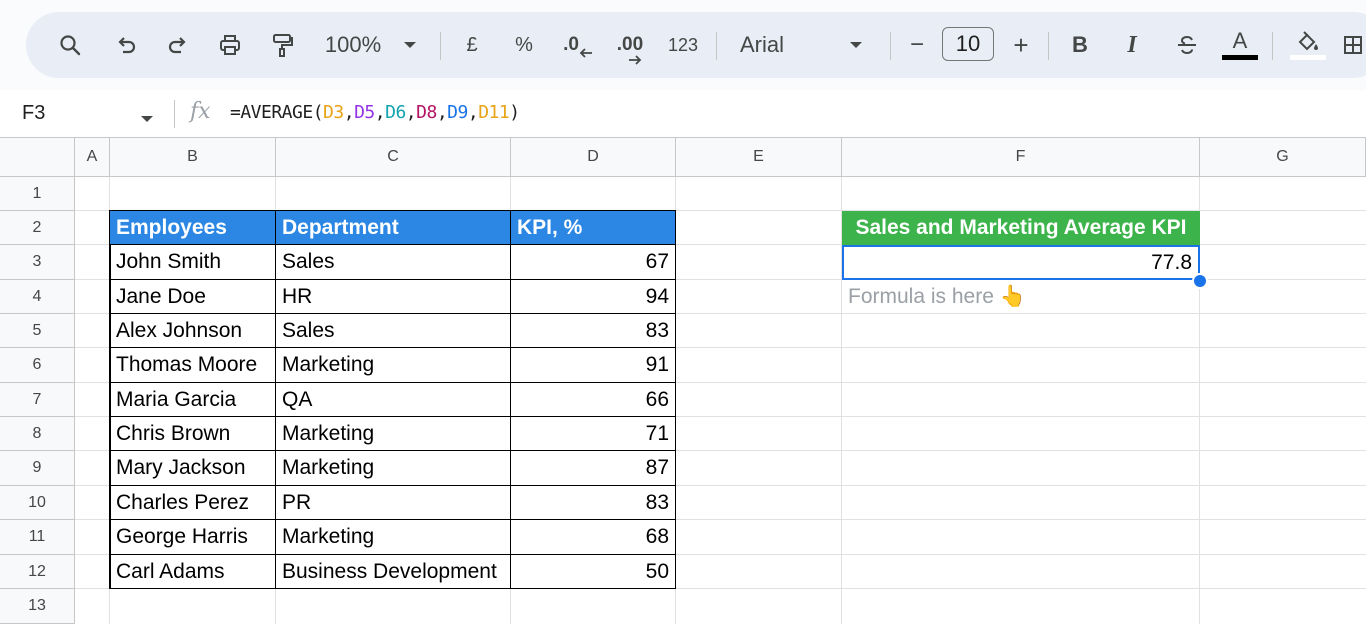 Image resolution: width=1366 pixels, height=624 pixels. What do you see at coordinates (193, 537) in the screenshot?
I see `employee-cell: George Harris` at bounding box center [193, 537].